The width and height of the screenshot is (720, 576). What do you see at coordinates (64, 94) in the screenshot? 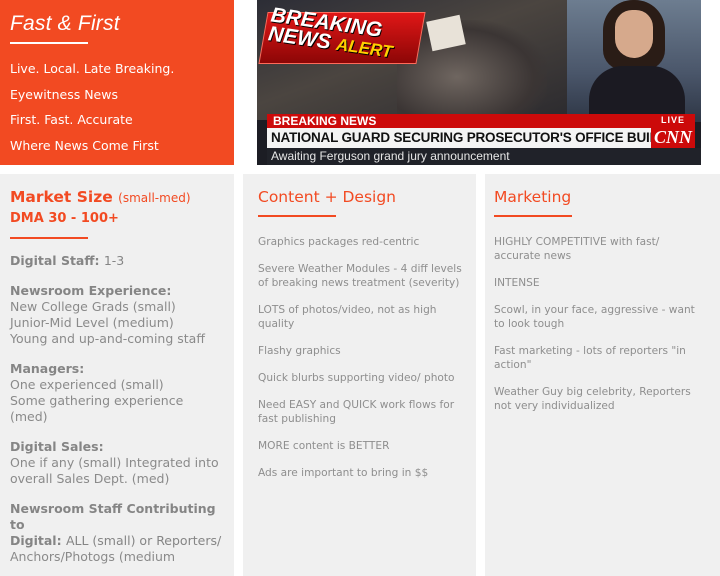
I see `hero-tagline-2: Eyewitness News` at bounding box center [64, 94].